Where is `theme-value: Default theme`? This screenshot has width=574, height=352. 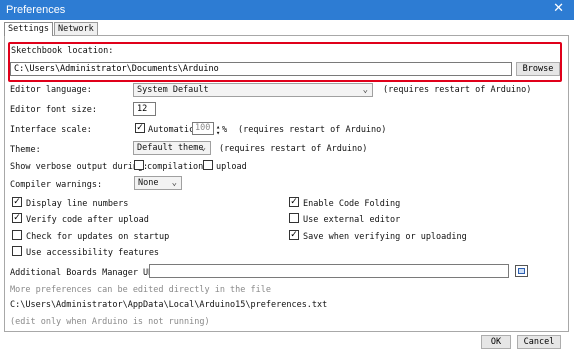
theme-value: Default theme is located at coordinates (170, 148).